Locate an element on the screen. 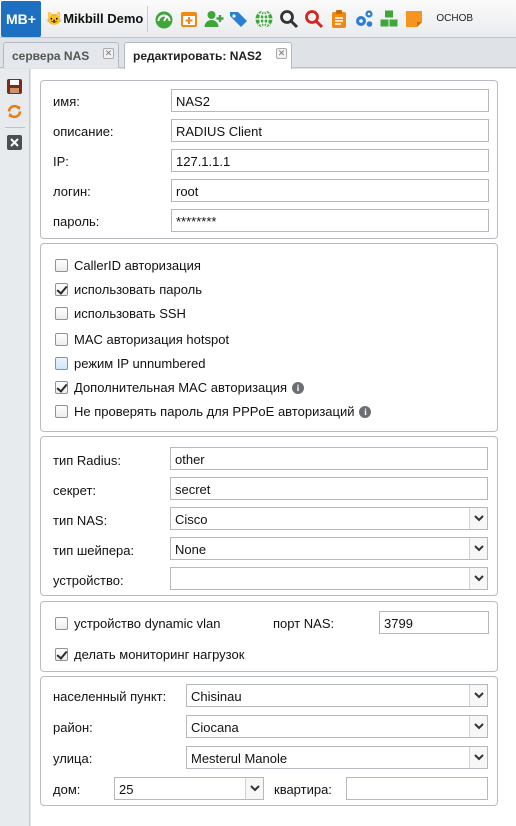 This screenshot has height=826, width=516. district-label: район: is located at coordinates (73, 727).